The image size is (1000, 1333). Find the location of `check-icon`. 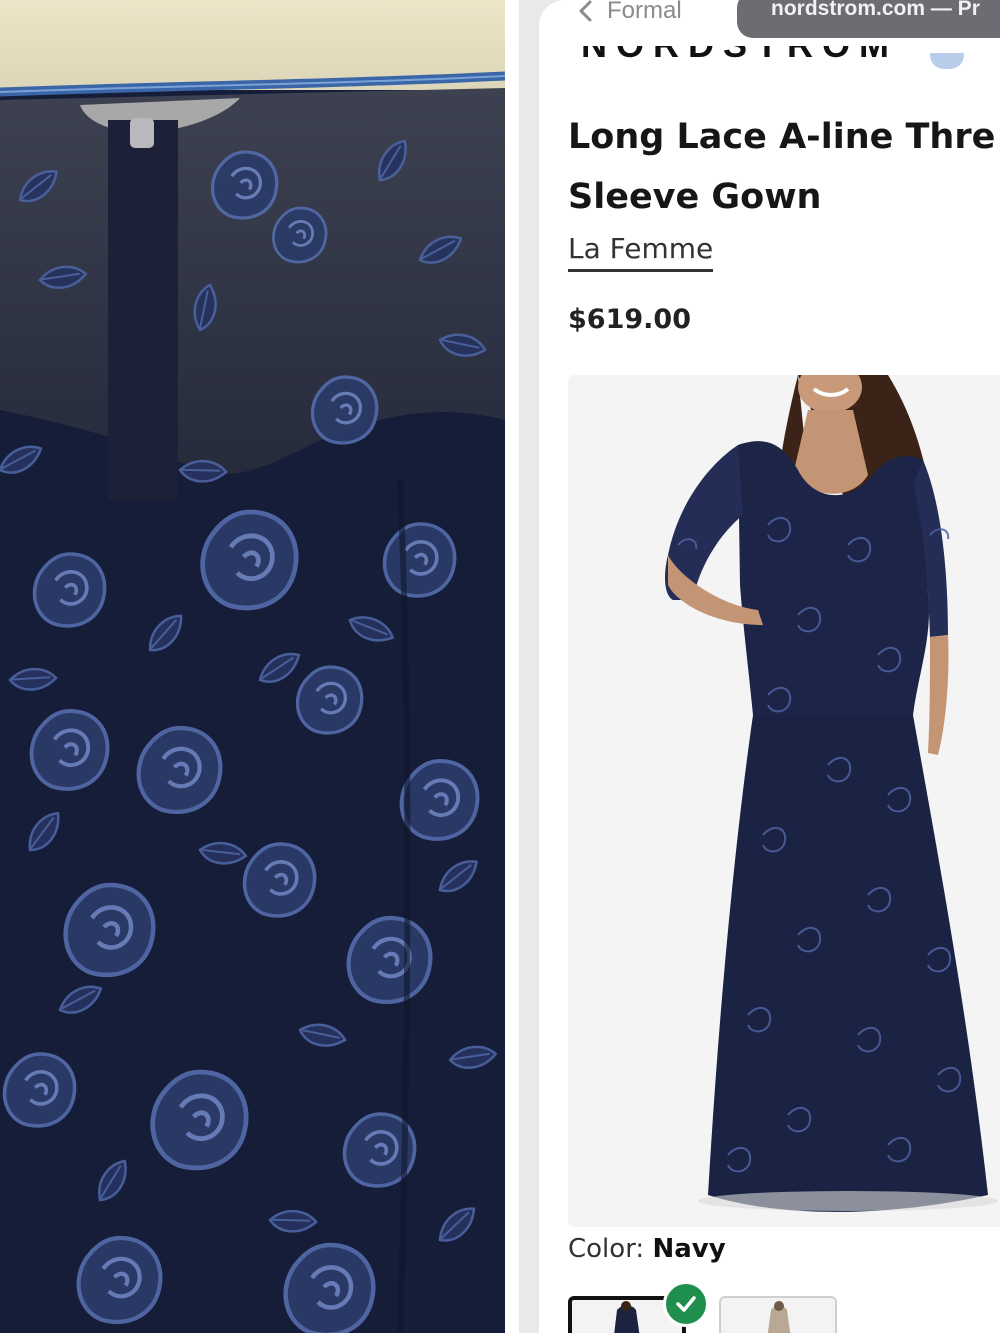

check-icon is located at coordinates (686, 1304).